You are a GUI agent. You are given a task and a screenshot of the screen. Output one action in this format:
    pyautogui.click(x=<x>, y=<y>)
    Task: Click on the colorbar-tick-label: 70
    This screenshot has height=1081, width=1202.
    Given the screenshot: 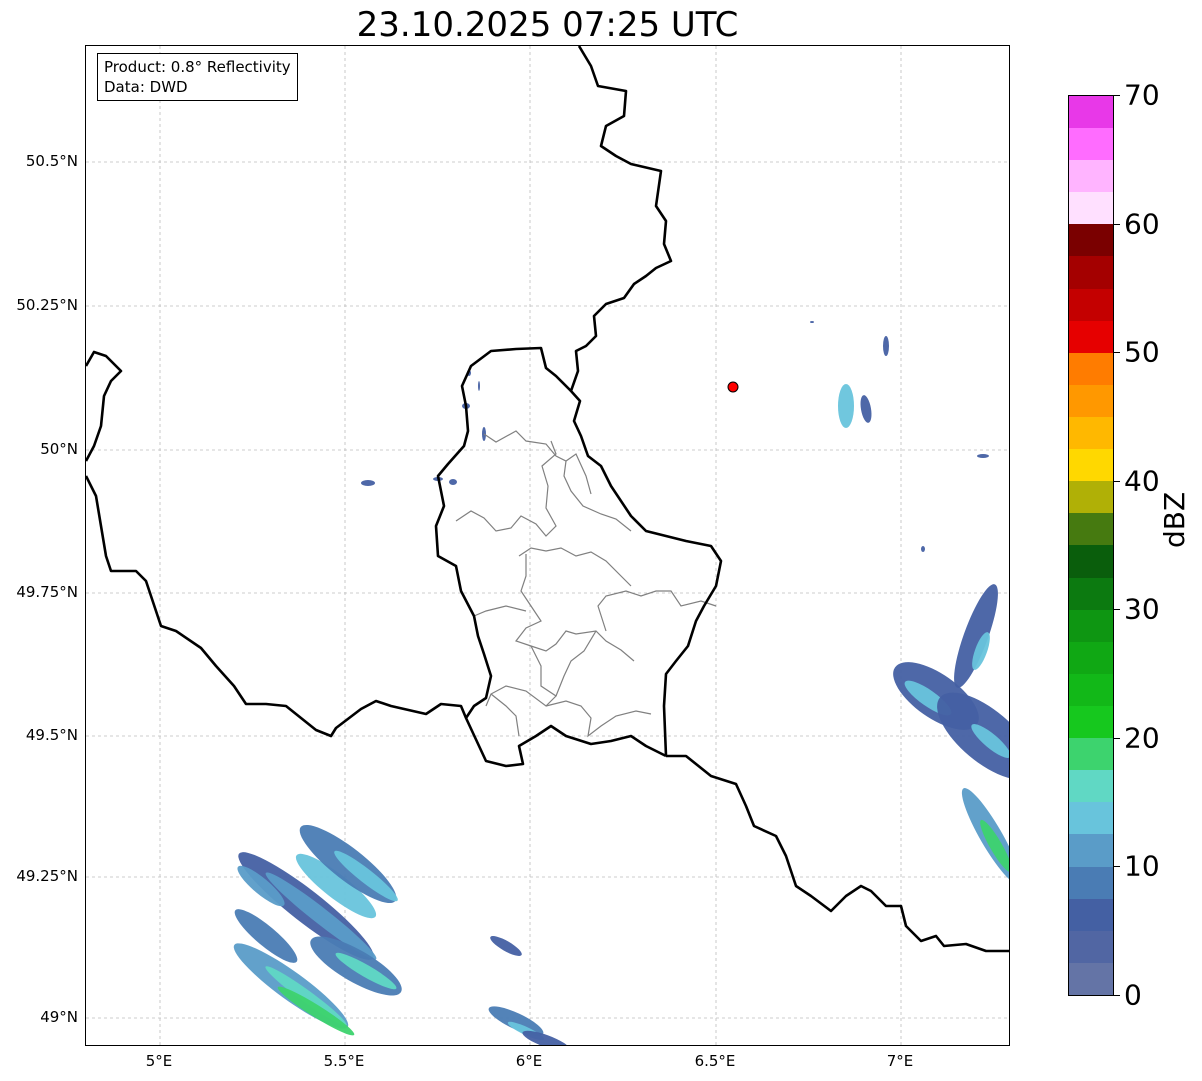 What is the action you would take?
    pyautogui.click(x=1142, y=95)
    